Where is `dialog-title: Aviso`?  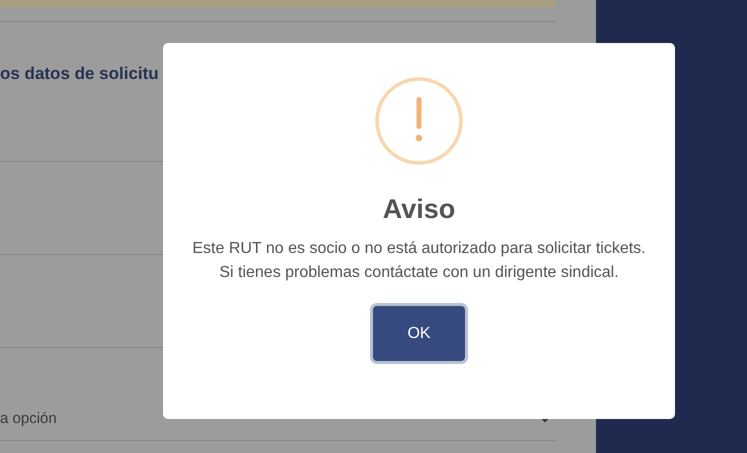 dialog-title: Aviso is located at coordinates (419, 209).